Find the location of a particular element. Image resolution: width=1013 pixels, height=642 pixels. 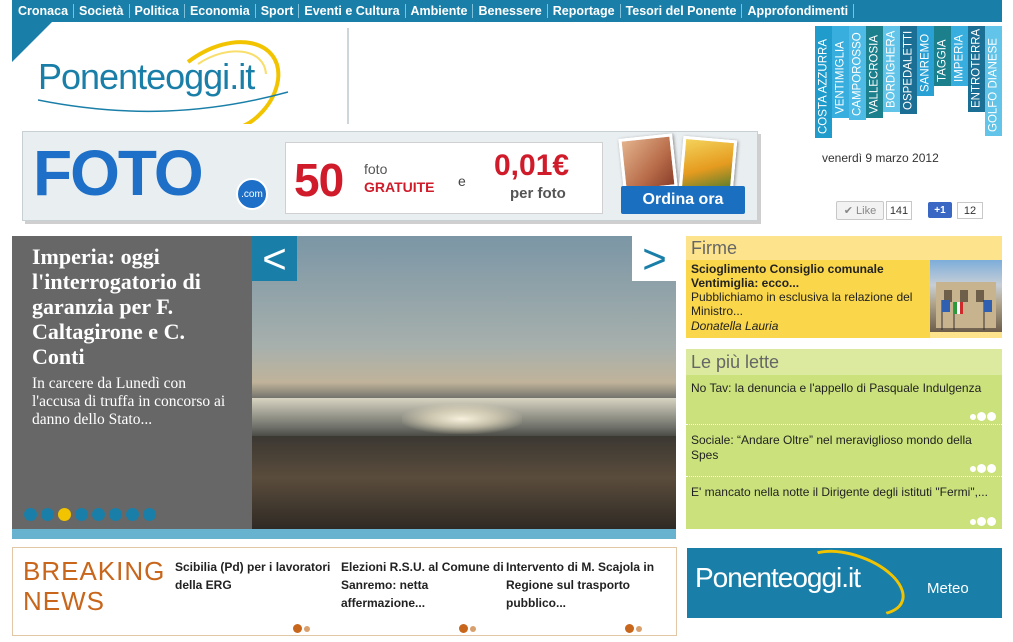

like-label: Like is located at coordinates (866, 210).